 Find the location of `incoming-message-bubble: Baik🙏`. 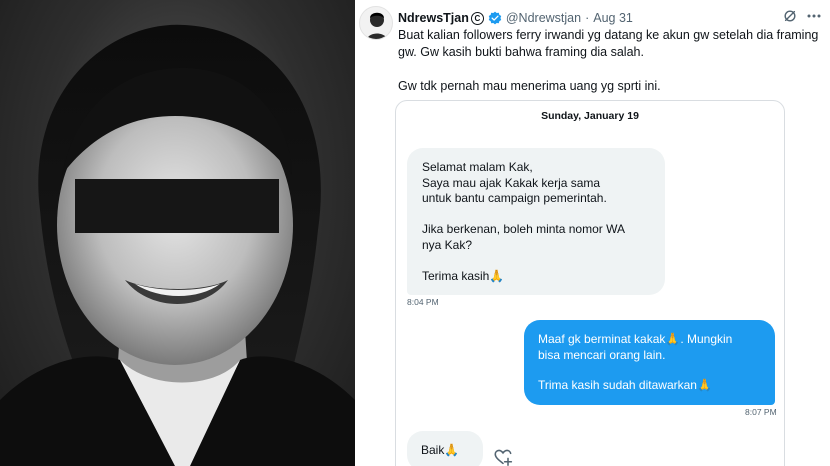

incoming-message-bubble: Baik🙏 is located at coordinates (445, 448).